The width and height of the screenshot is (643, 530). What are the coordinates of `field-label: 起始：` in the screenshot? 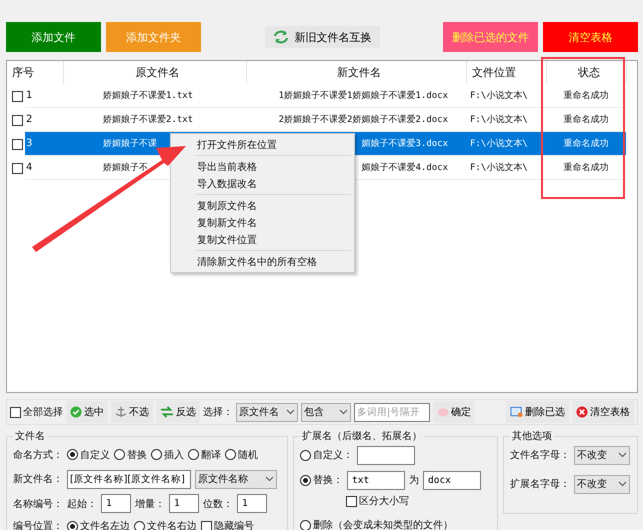 It's located at (82, 504).